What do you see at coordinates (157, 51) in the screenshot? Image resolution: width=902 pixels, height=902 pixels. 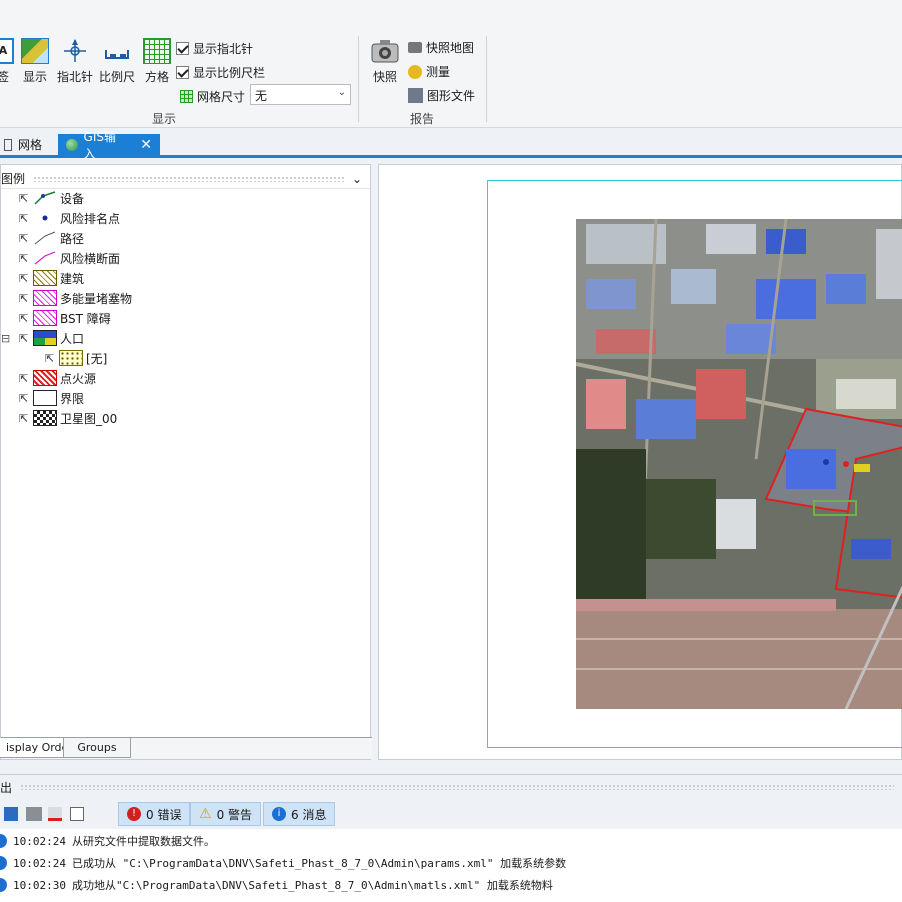 I see `grid-icon` at bounding box center [157, 51].